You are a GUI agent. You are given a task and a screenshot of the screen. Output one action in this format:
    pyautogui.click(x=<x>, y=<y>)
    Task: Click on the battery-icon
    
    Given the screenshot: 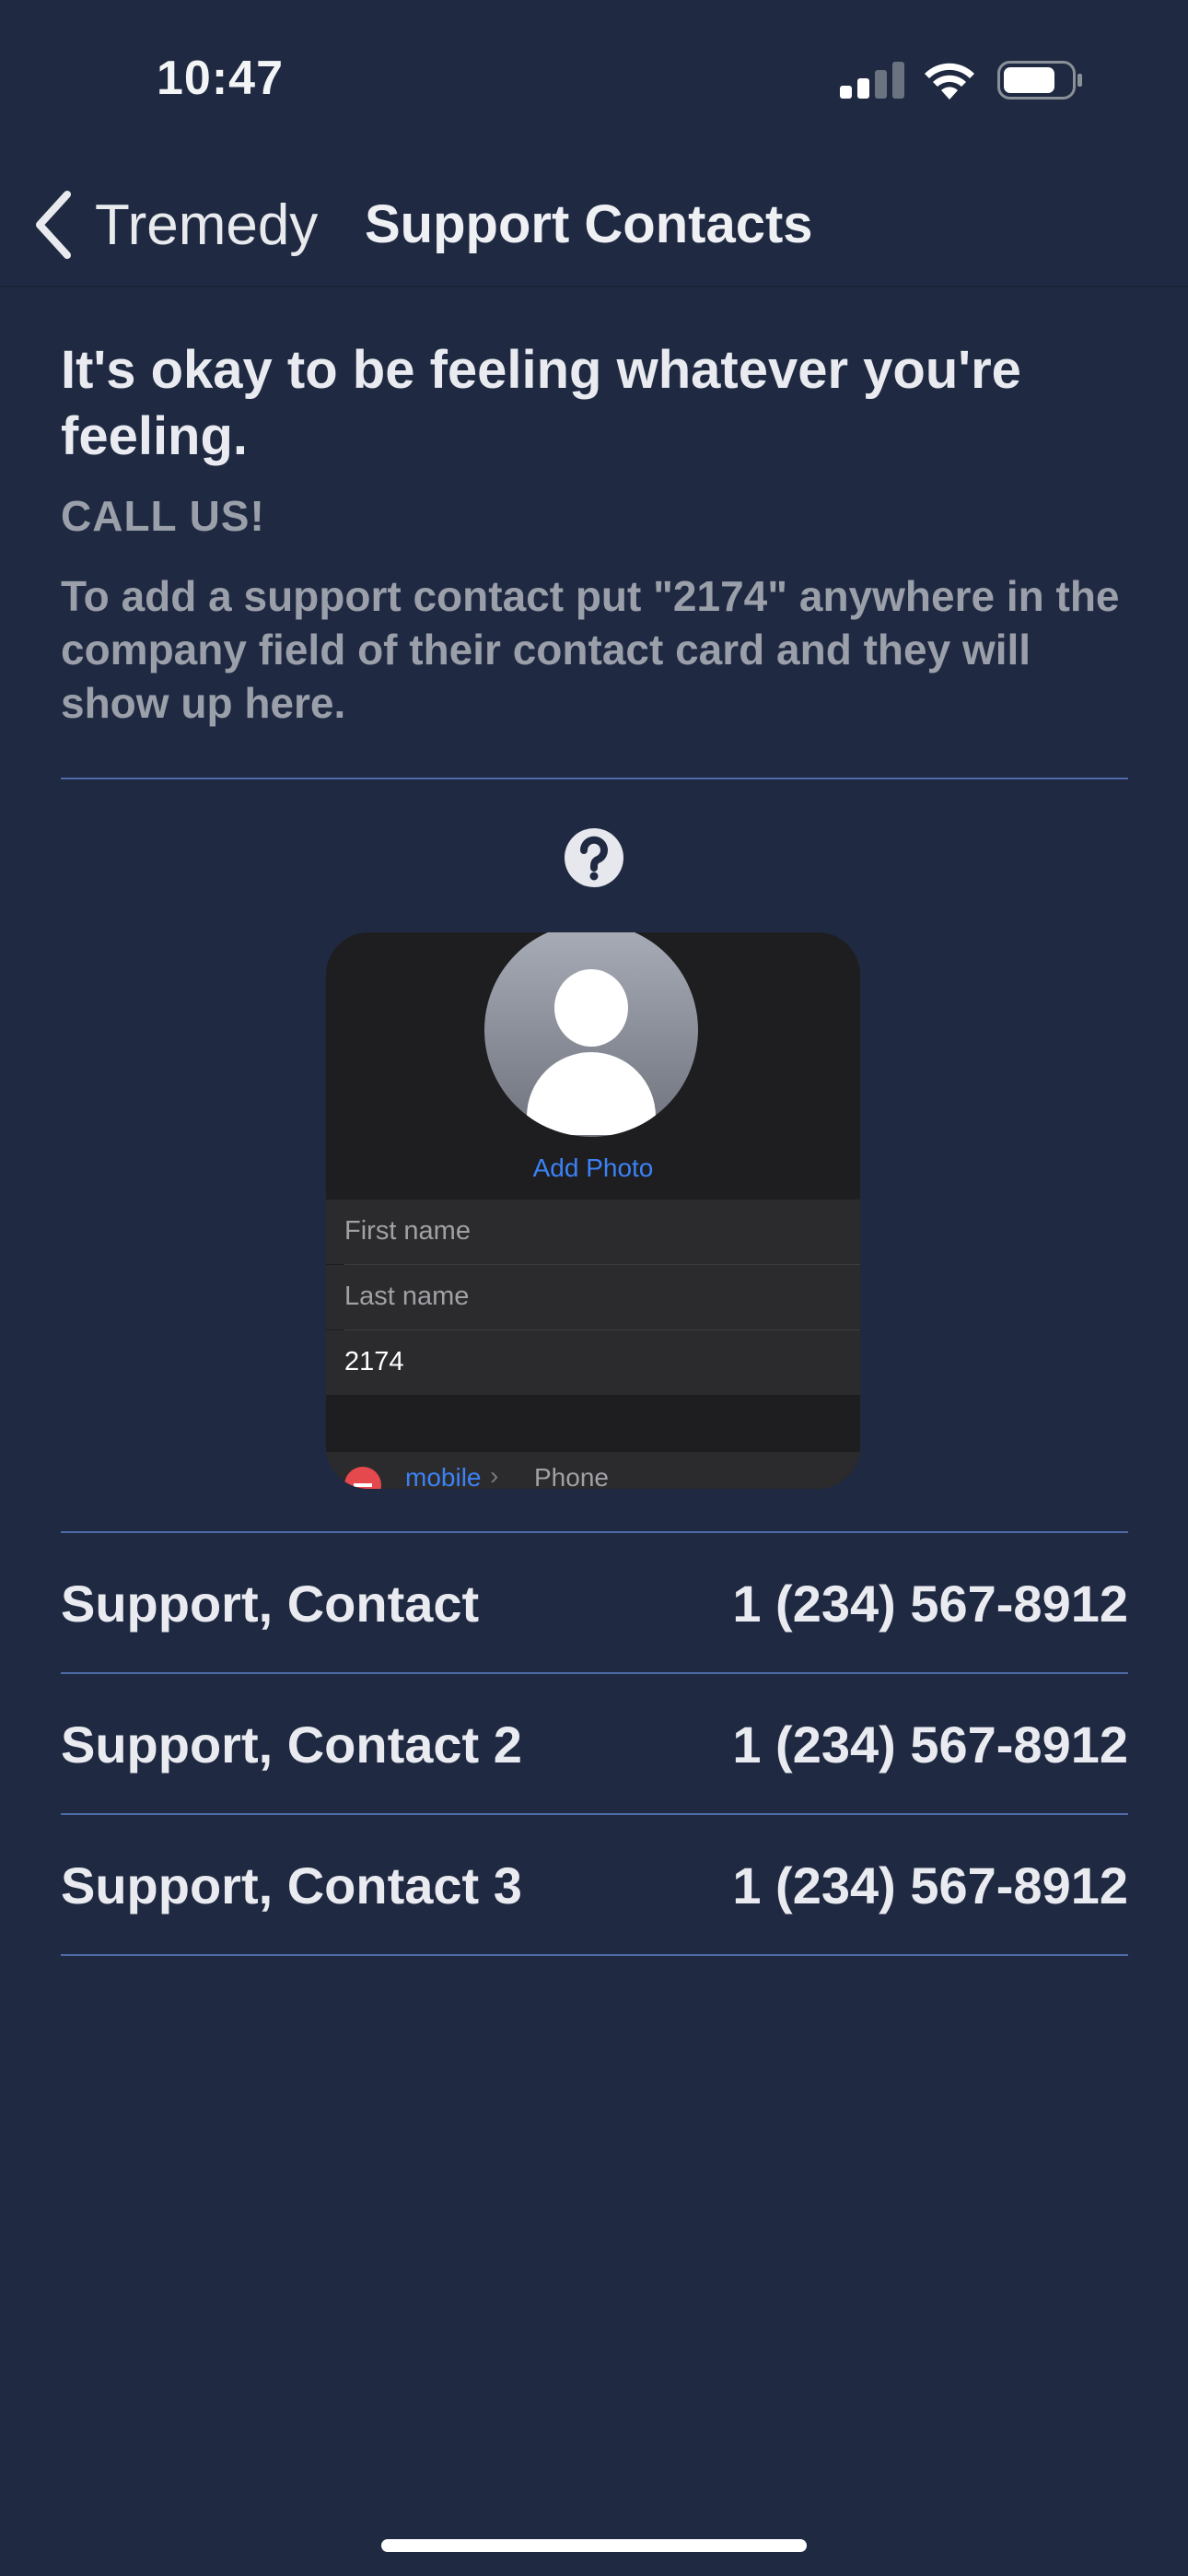 What is the action you would take?
    pyautogui.click(x=1039, y=80)
    